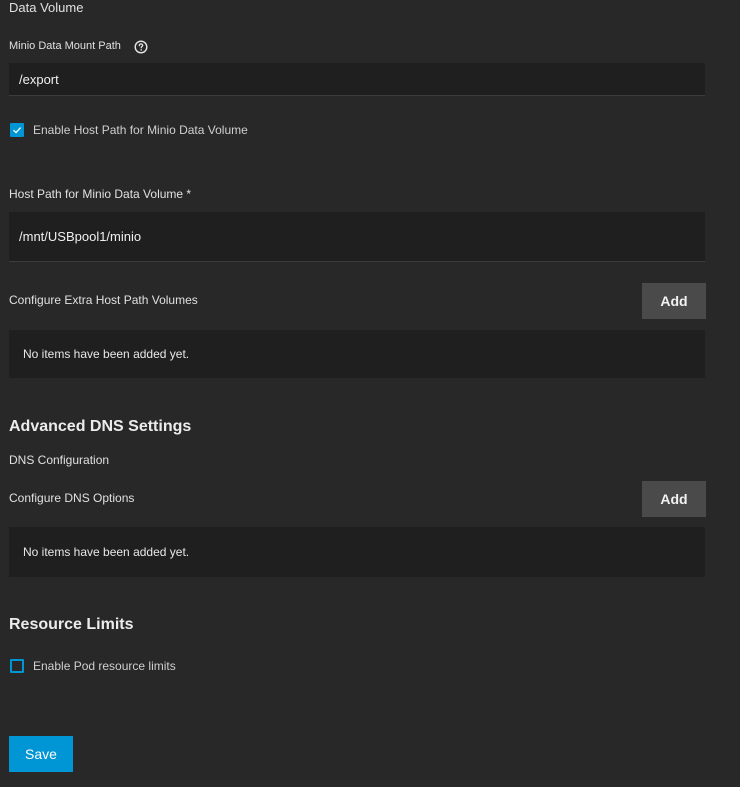 This screenshot has height=787, width=740. Describe the element at coordinates (357, 79) in the screenshot. I see `mount-path-input: /export` at that location.